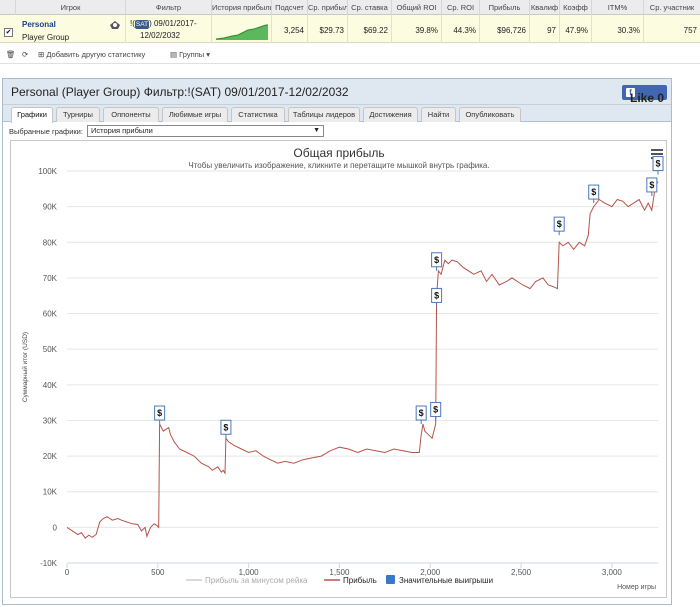 The height and width of the screenshot is (607, 700). I want to click on facebook-like-button: f Like 0, so click(644, 95).